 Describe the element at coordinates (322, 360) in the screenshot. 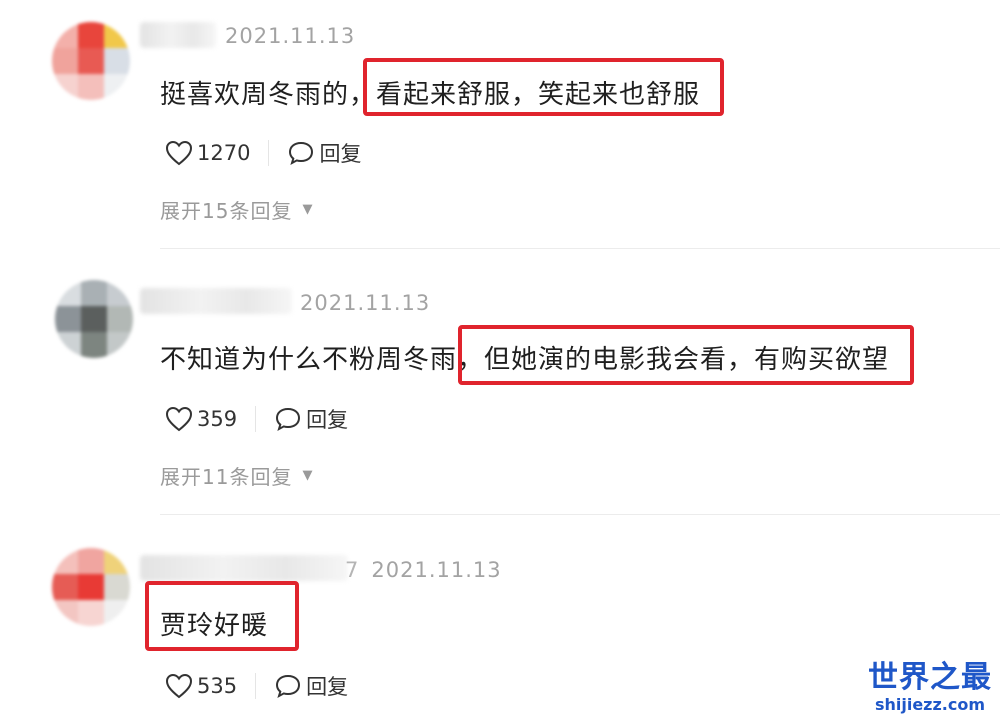

I see `comment-text-plain: 不知道为什么不粉周冬雨，` at that location.